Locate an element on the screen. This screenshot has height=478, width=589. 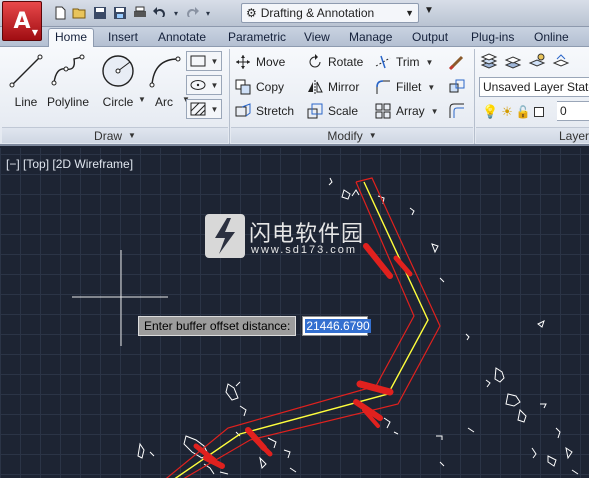
tab-insert: Insert is located at coordinates (123, 38).